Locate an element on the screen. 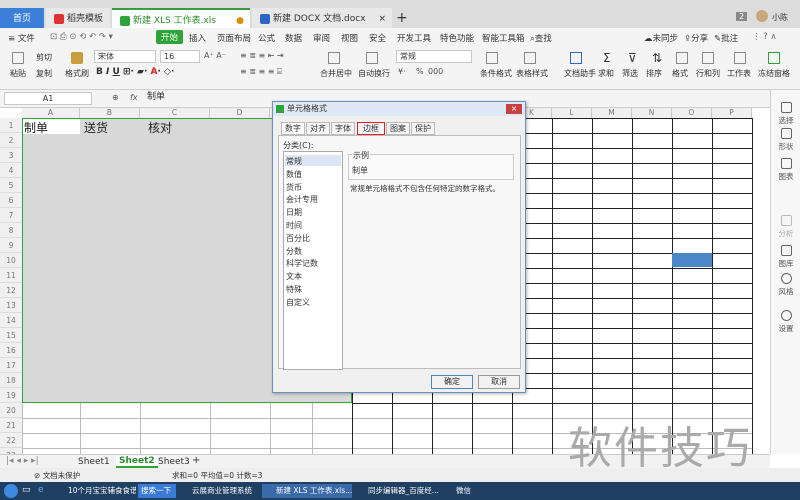  panel-shapes: 形状 is located at coordinates (785, 140).